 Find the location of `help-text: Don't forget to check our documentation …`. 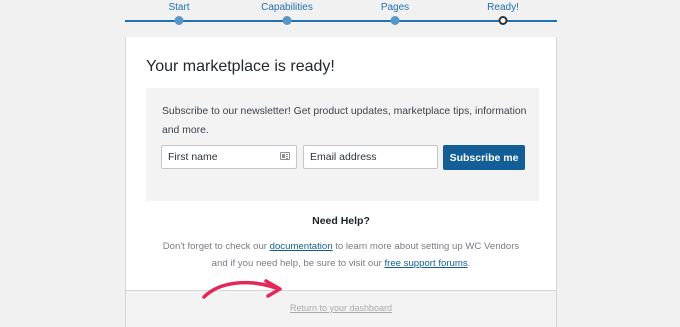

help-text: Don't forget to check our documentation … is located at coordinates (341, 255).